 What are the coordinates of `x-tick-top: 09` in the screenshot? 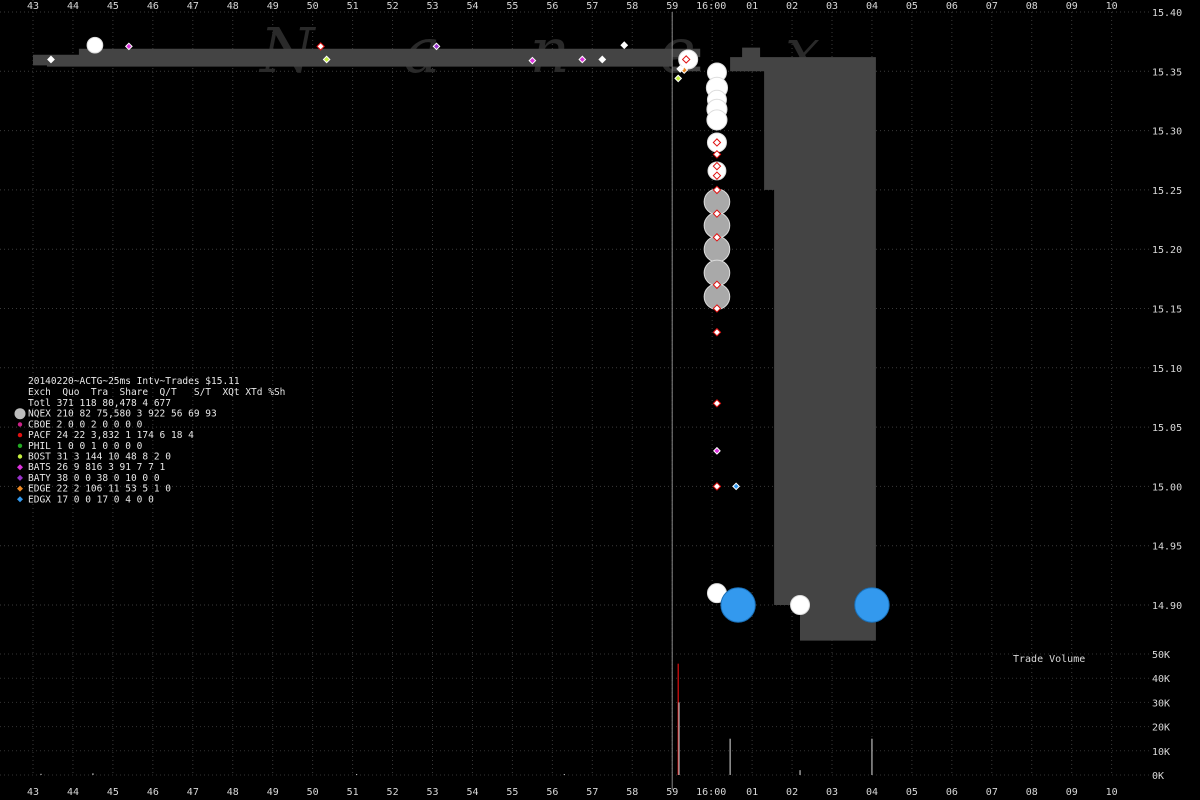 It's located at (1072, 6).